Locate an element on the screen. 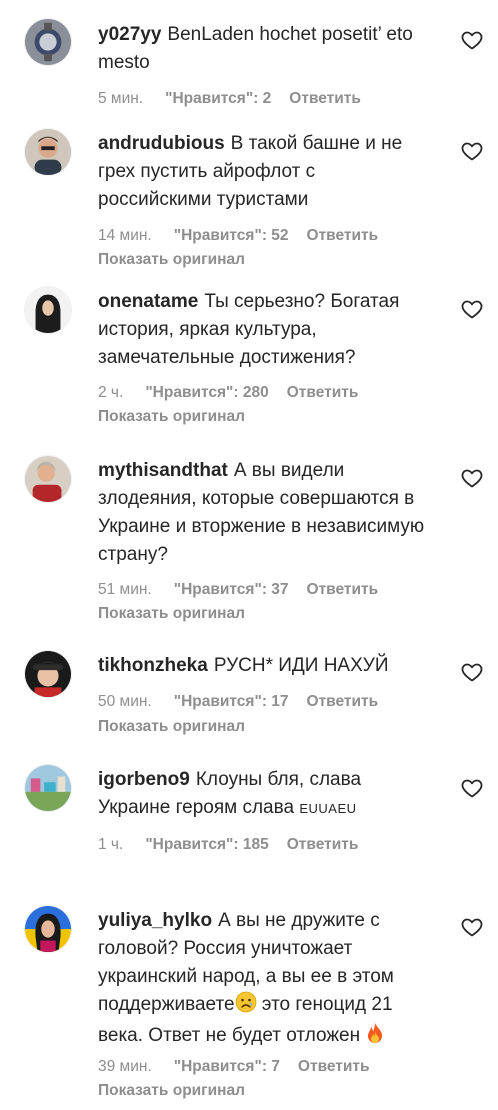 The width and height of the screenshot is (498, 1110). comment-time: 2 ч. is located at coordinates (111, 392).